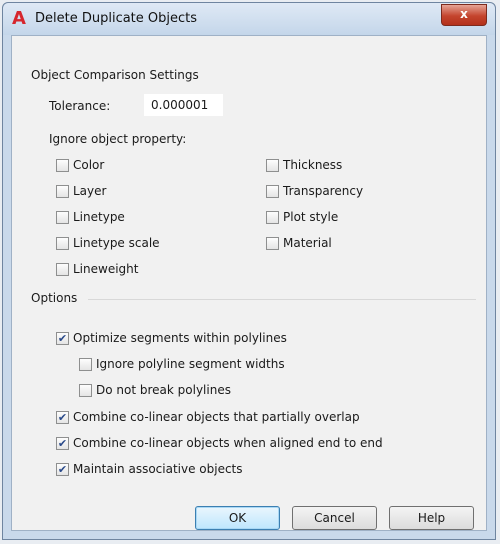 This screenshot has height=544, width=500. I want to click on maintain-associative-checkbox: ✔, so click(62, 469).